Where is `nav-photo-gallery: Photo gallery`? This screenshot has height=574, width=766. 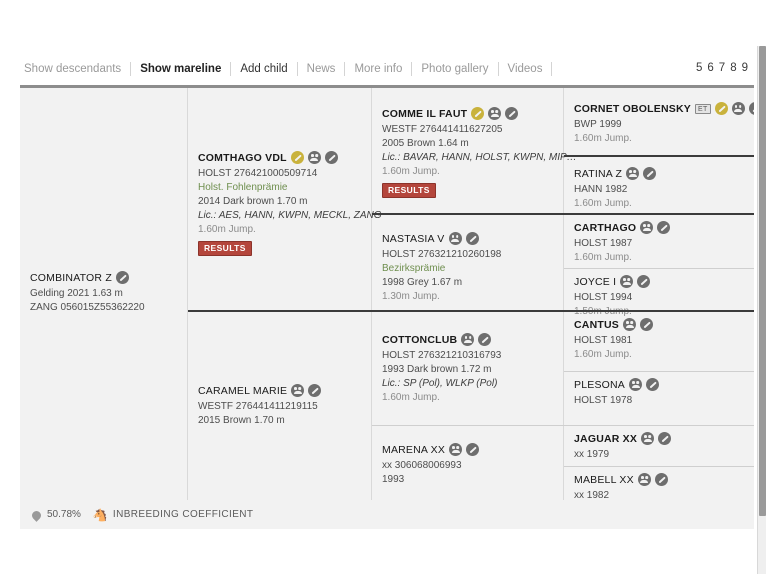
nav-photo-gallery: Photo gallery is located at coordinates (455, 68).